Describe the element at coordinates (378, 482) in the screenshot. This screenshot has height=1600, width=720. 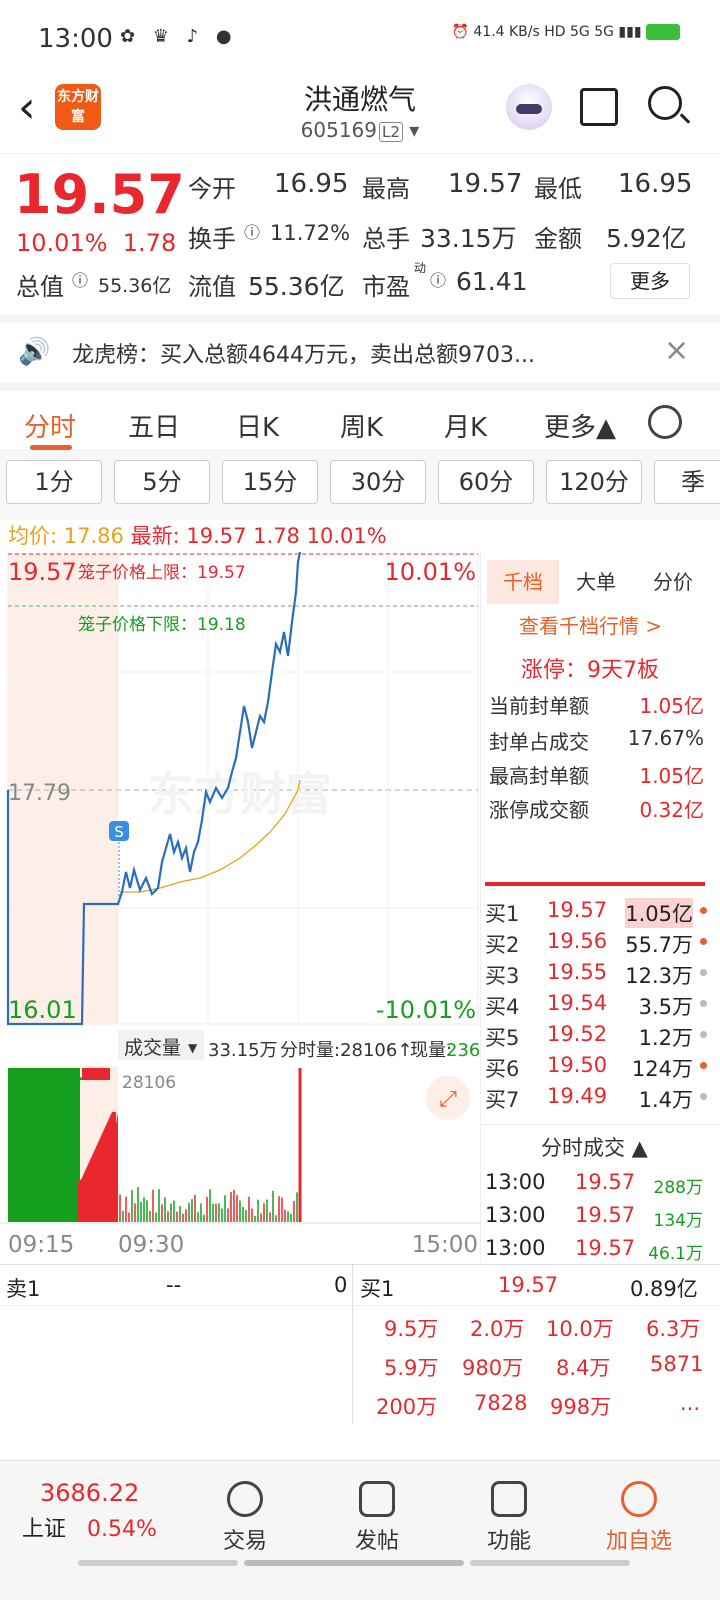
I see `period-30m: 30分` at that location.